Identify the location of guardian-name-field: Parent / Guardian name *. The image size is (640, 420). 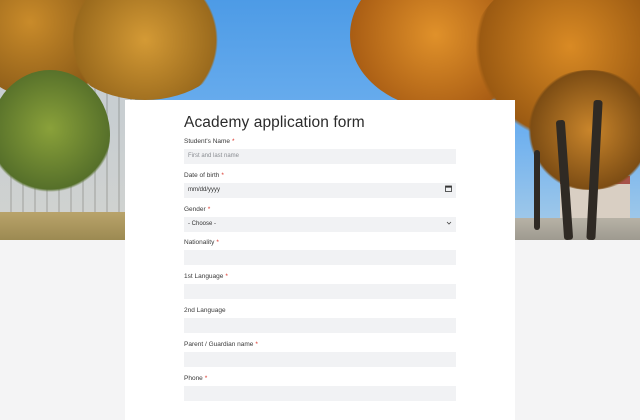
(320, 353).